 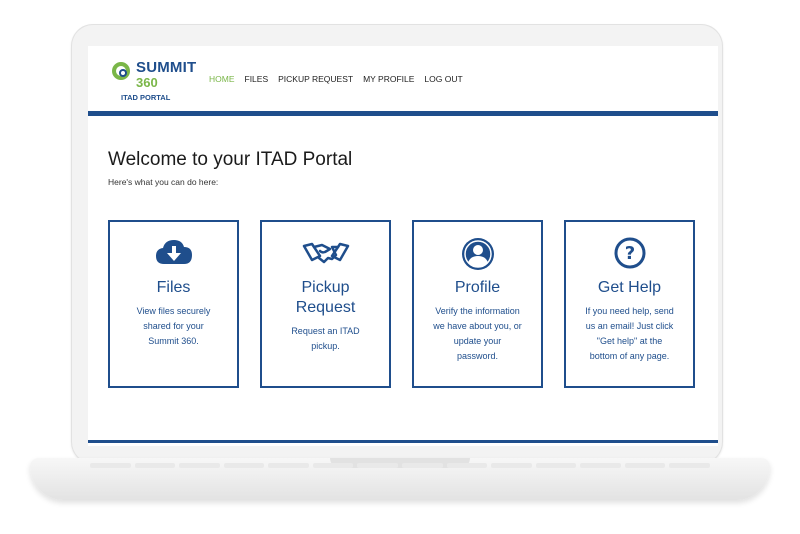 I want to click on user-profile-icon, so click(x=477, y=253).